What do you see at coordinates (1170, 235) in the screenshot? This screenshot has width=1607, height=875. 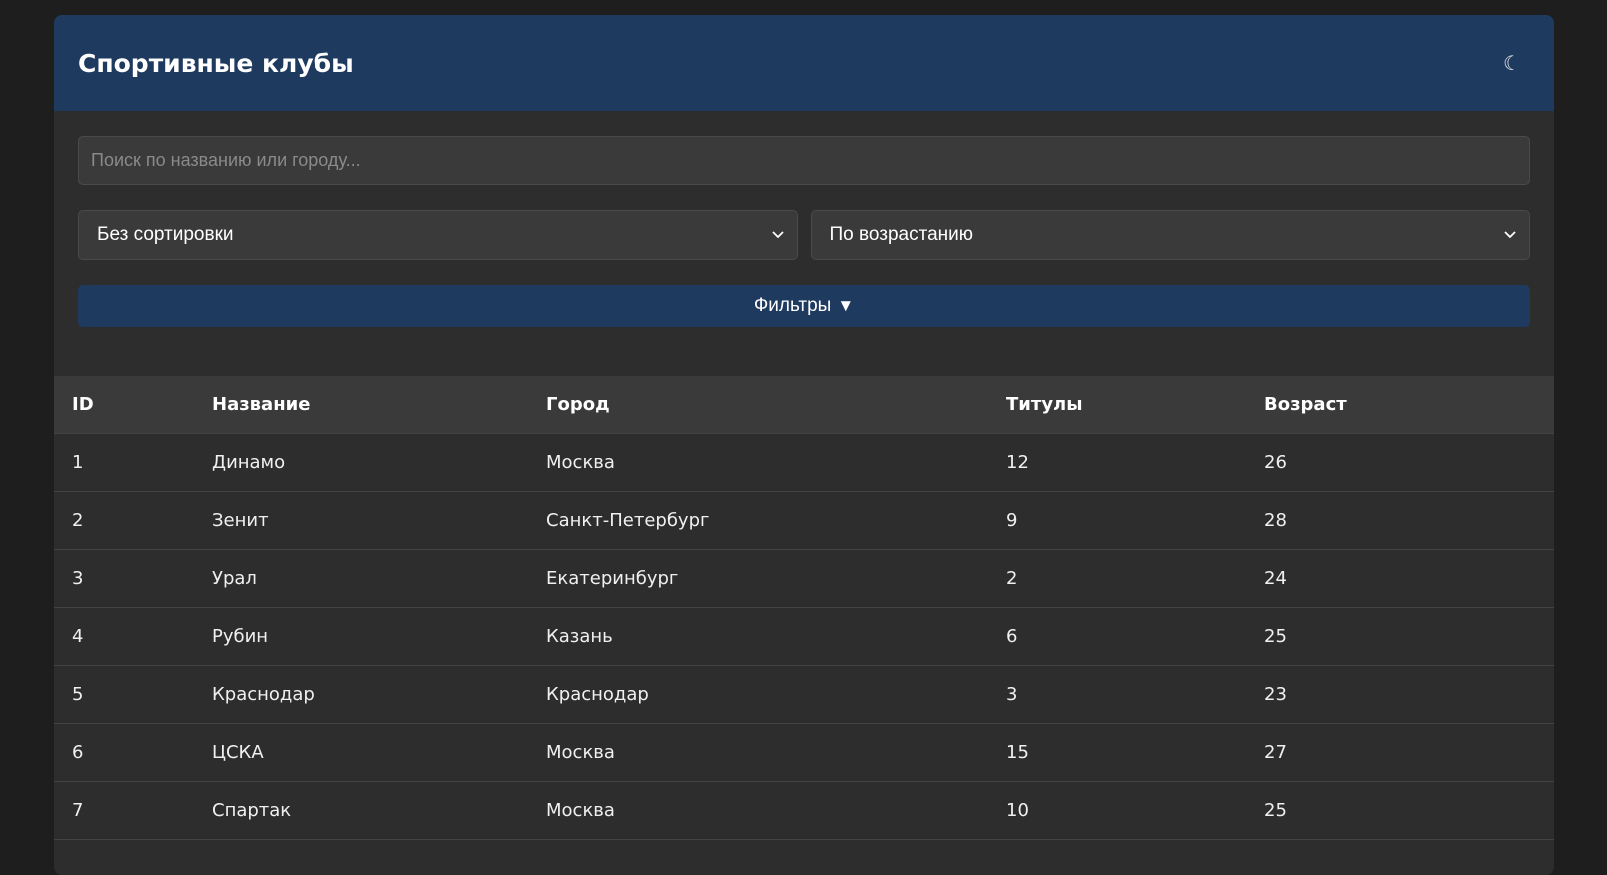 I see `sort-order-select: По возрастанию` at bounding box center [1170, 235].